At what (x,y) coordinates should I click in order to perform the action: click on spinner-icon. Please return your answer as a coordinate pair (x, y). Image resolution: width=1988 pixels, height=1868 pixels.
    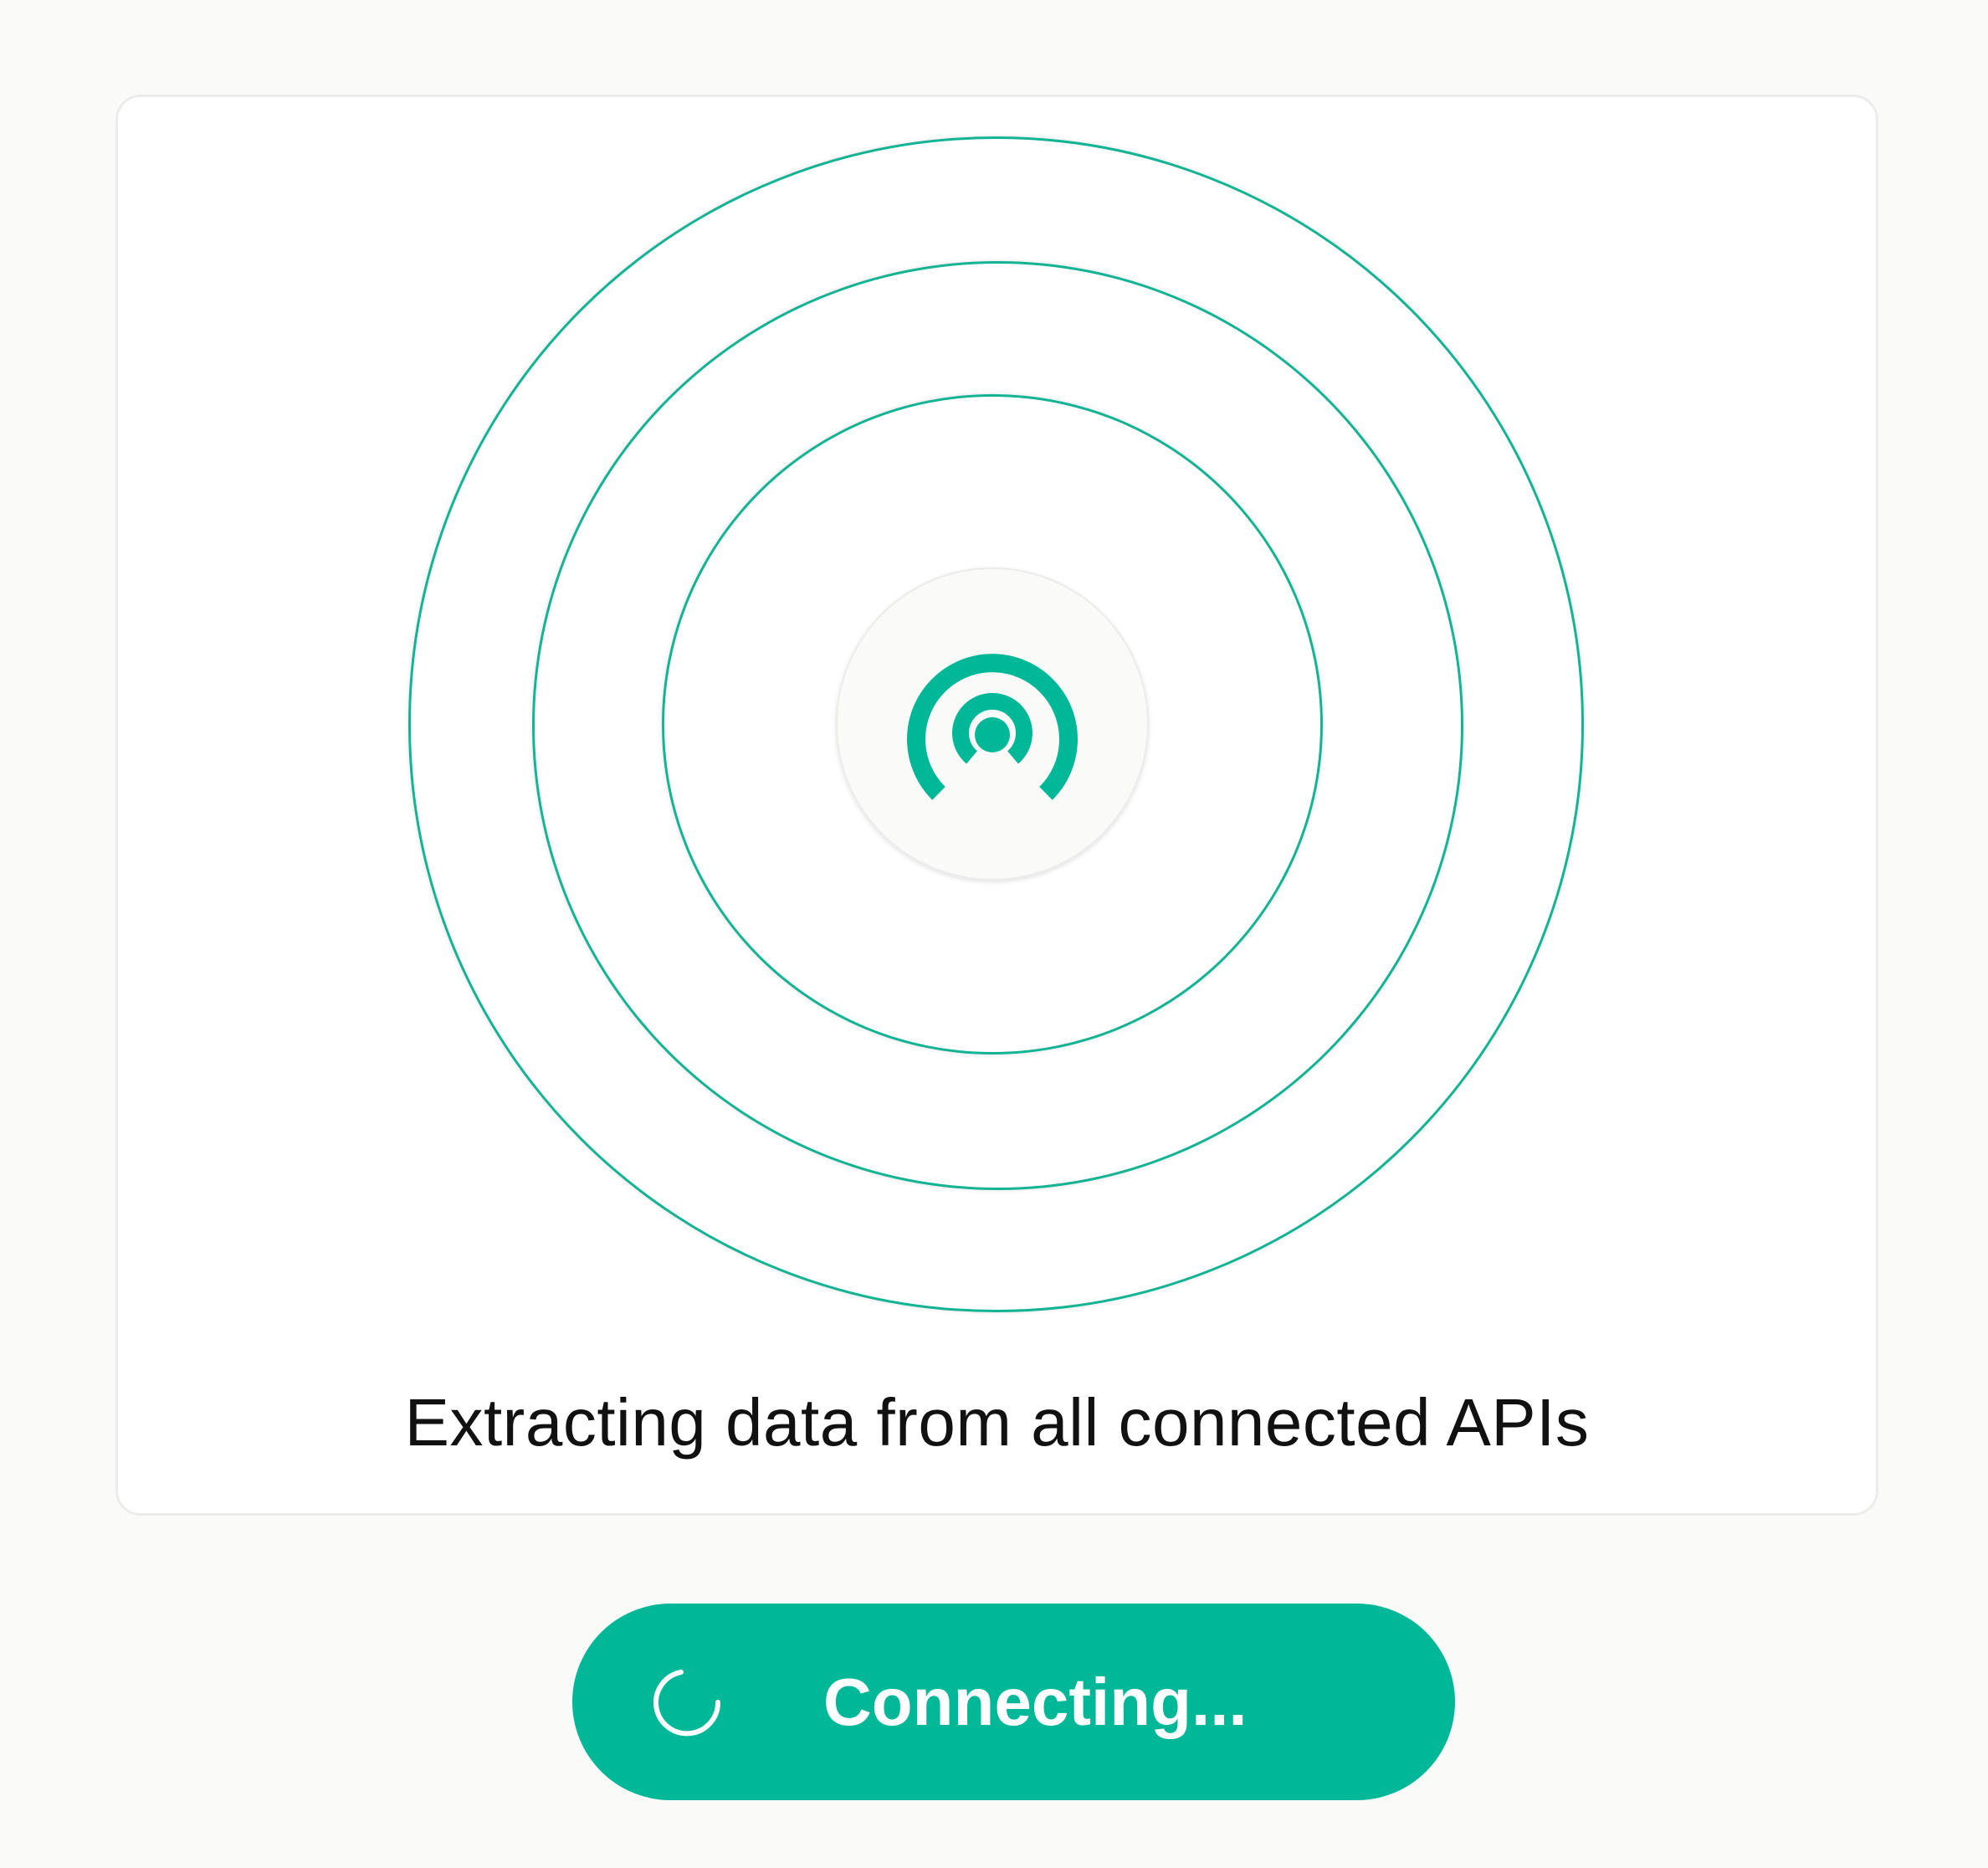
    Looking at the image, I should click on (687, 1703).